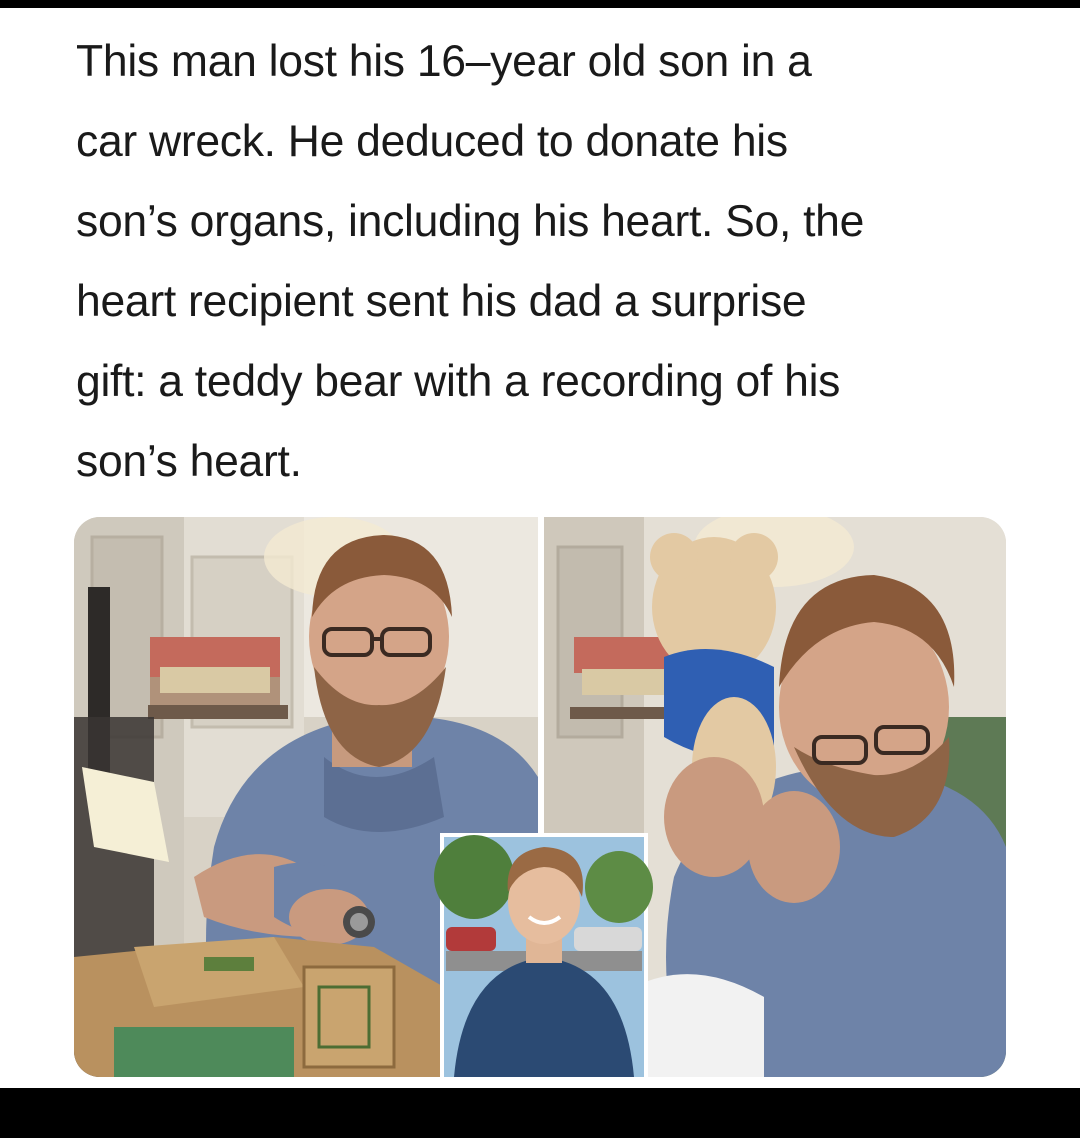 The width and height of the screenshot is (1080, 1138). I want to click on photo-inset-son-portrait, so click(543, 955).